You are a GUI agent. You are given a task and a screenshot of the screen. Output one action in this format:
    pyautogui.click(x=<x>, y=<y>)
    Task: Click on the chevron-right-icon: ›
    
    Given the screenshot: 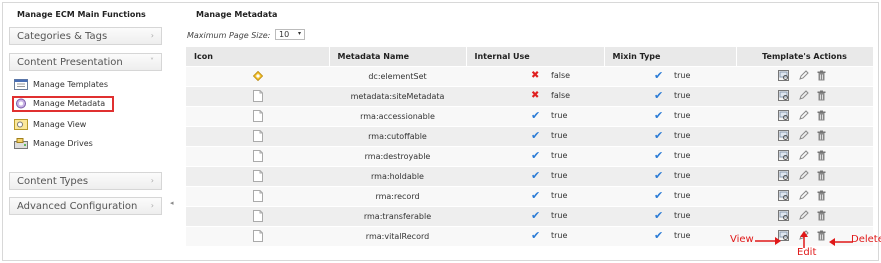 What is the action you would take?
    pyautogui.click(x=152, y=180)
    